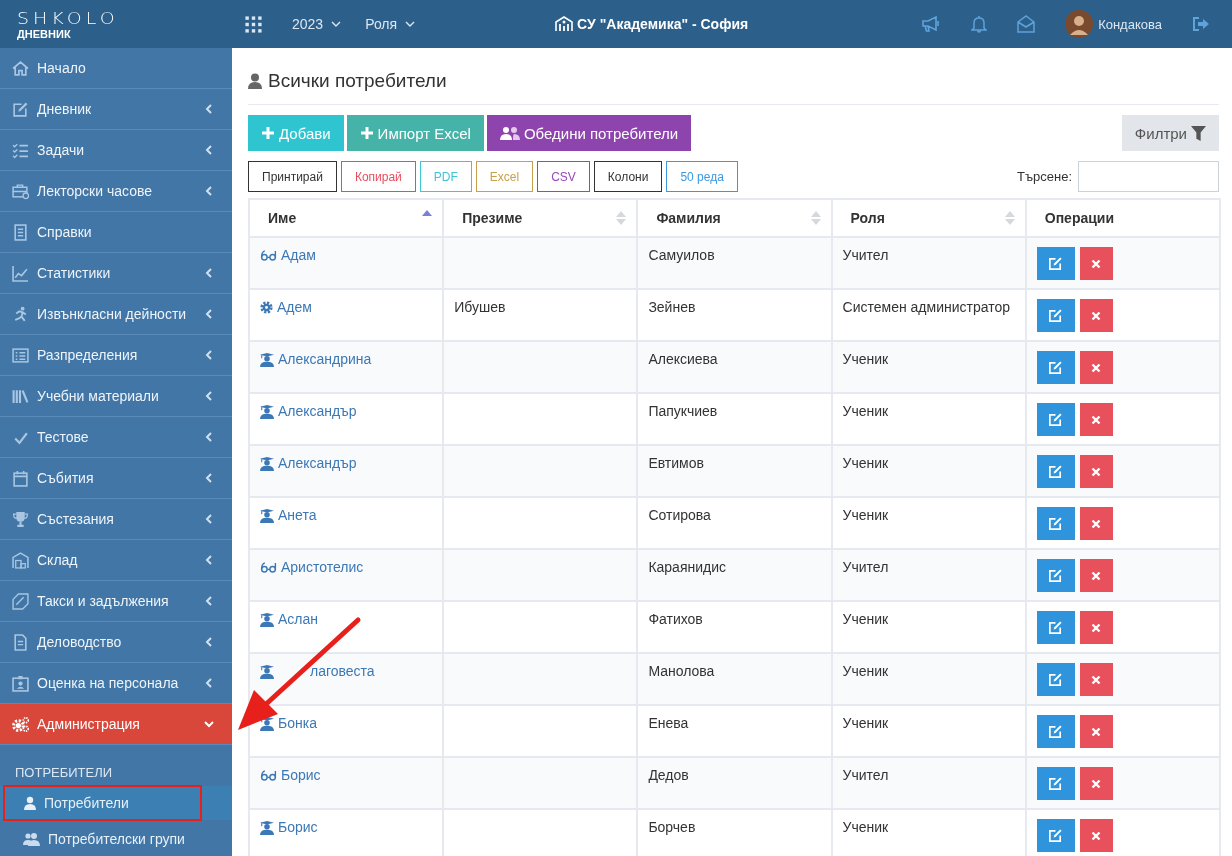 This screenshot has height=856, width=1232. I want to click on apps-grid-icon, so click(253, 24).